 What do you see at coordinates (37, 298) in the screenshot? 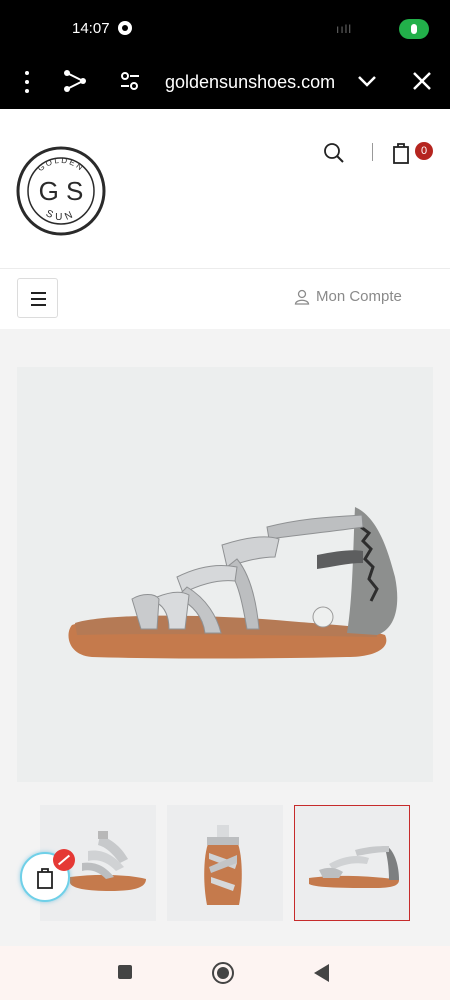
I see `hamburger-menu-button` at bounding box center [37, 298].